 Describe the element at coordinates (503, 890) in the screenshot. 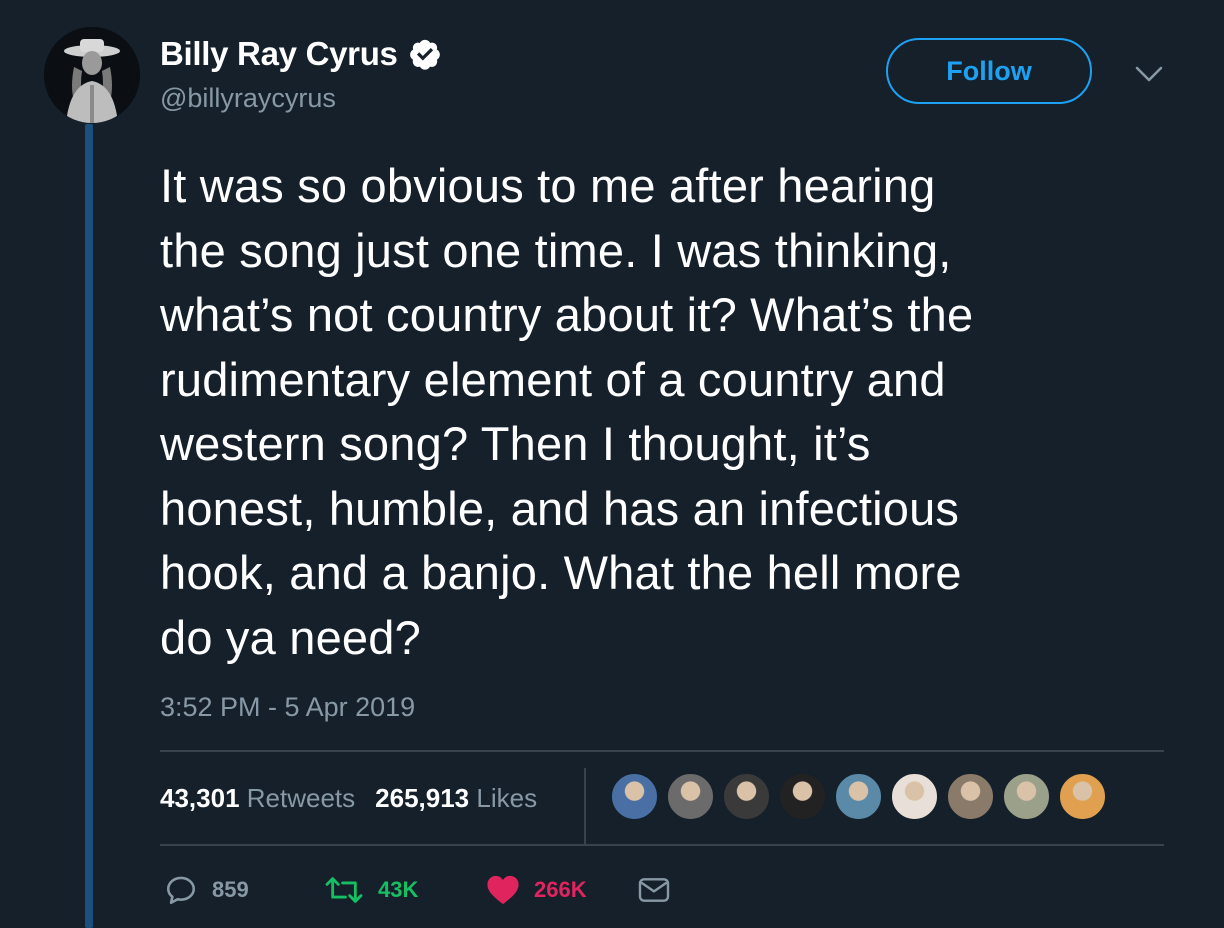

I see `heart-icon` at that location.